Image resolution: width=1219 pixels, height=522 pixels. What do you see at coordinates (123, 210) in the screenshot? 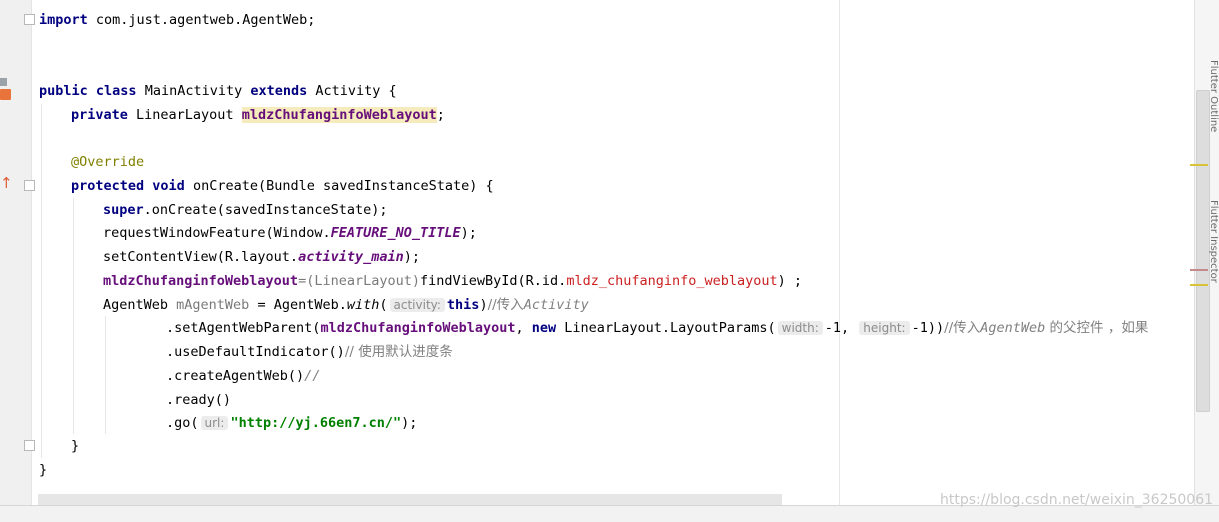
I see `keyword: super` at bounding box center [123, 210].